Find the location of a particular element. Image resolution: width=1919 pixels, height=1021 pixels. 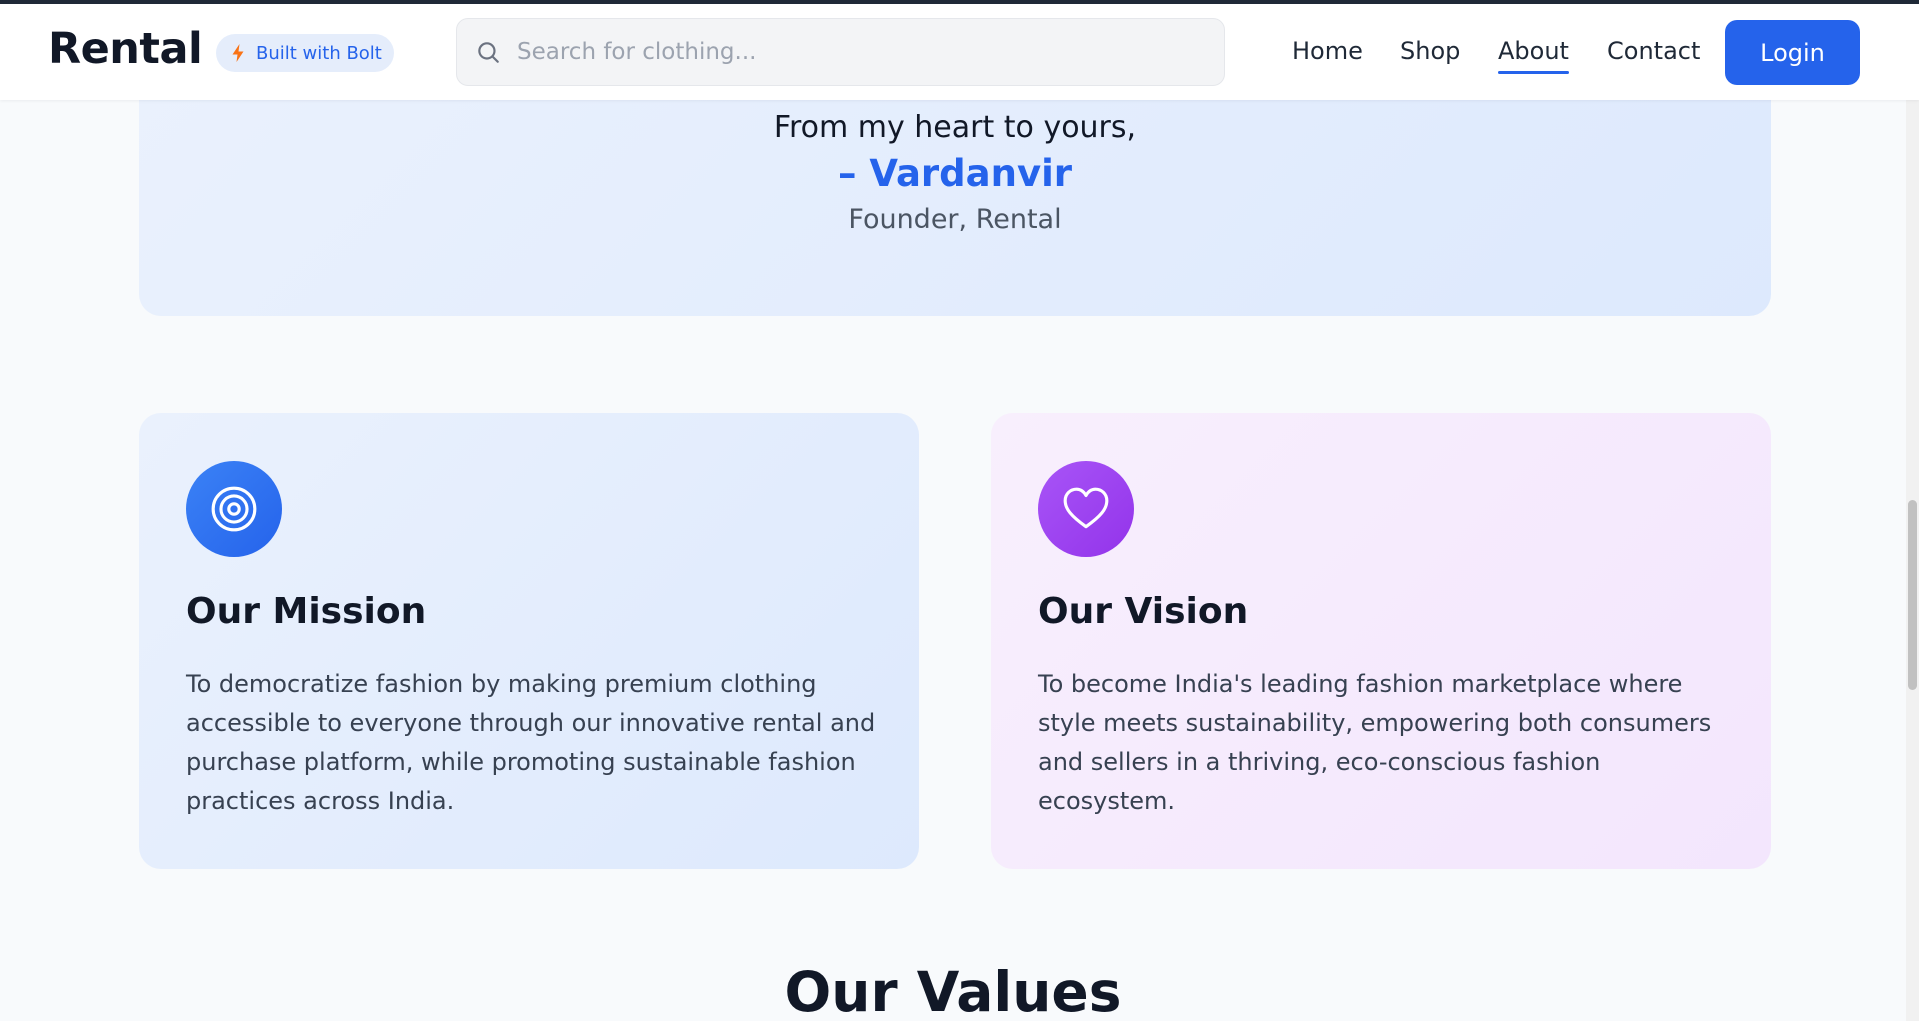

founder-role: Founder, Rental is located at coordinates (955, 219).